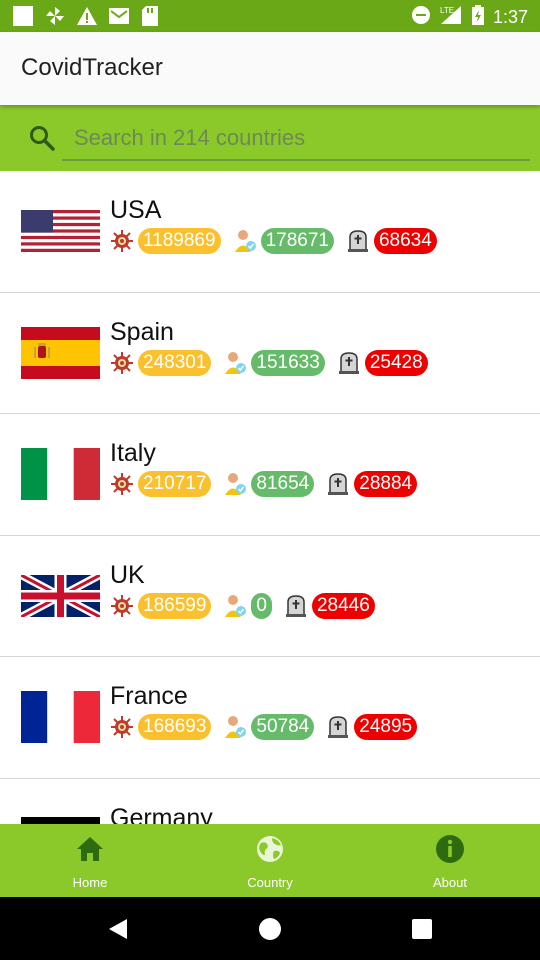  Describe the element at coordinates (90, 882) in the screenshot. I see `nav-home-label: Home` at that location.